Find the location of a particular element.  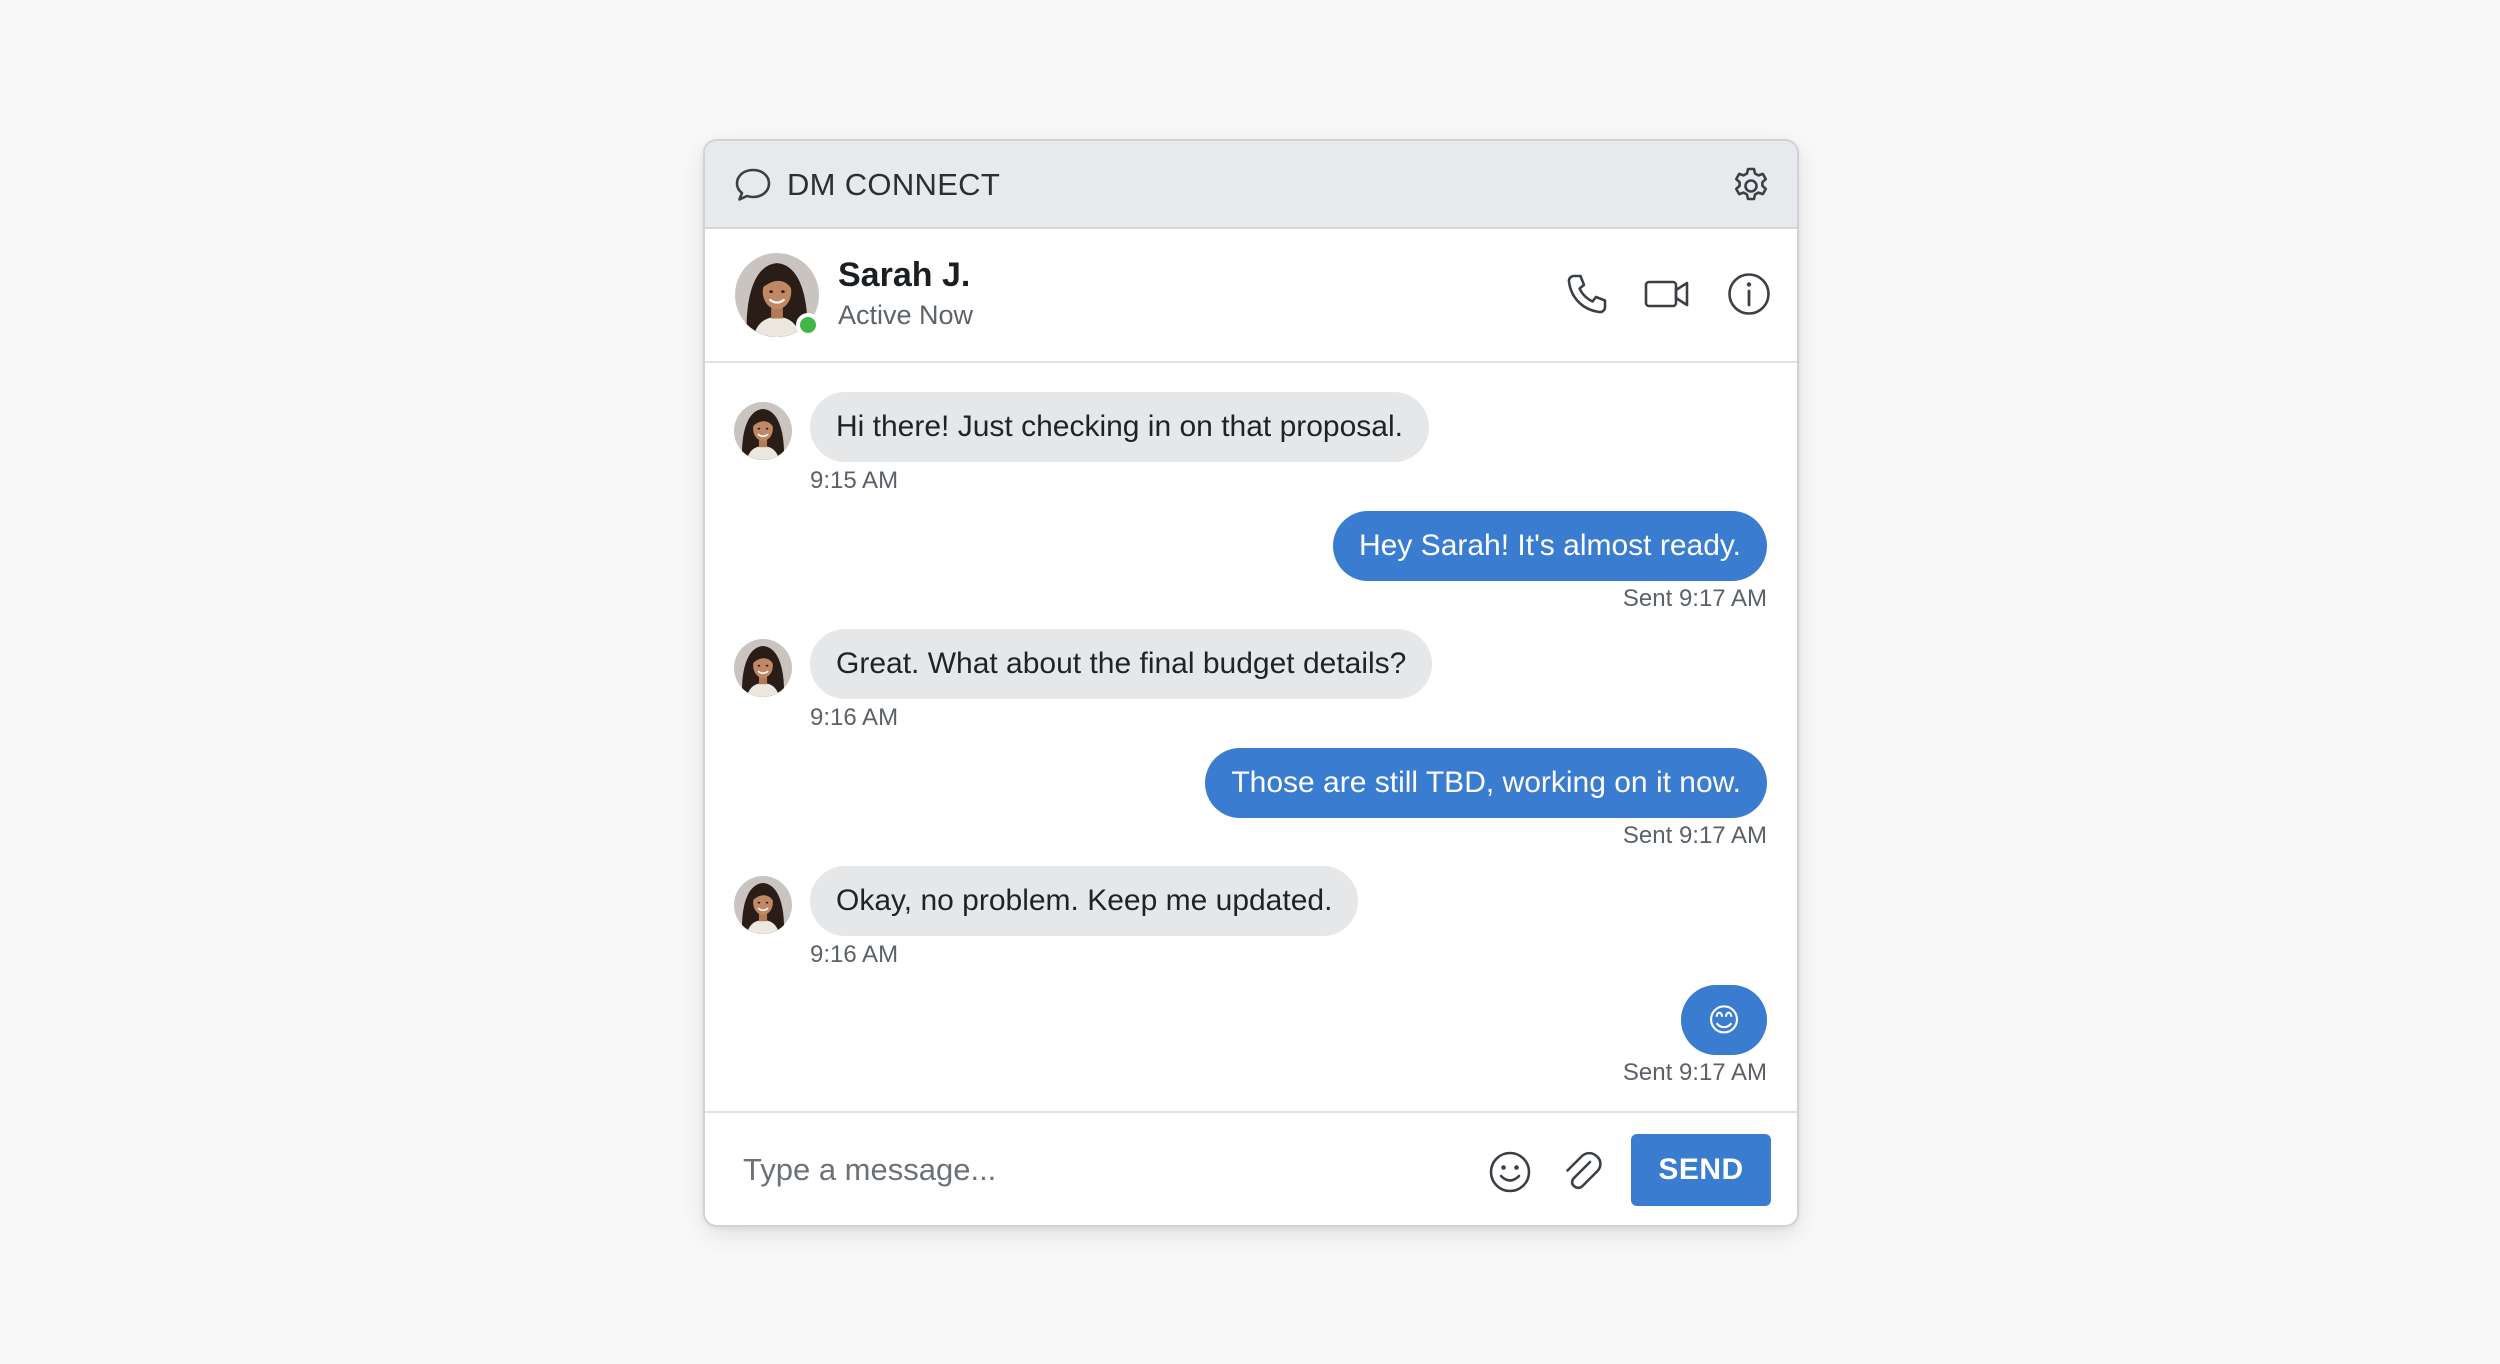

message-timestamp: 9:15 AM is located at coordinates (854, 480).